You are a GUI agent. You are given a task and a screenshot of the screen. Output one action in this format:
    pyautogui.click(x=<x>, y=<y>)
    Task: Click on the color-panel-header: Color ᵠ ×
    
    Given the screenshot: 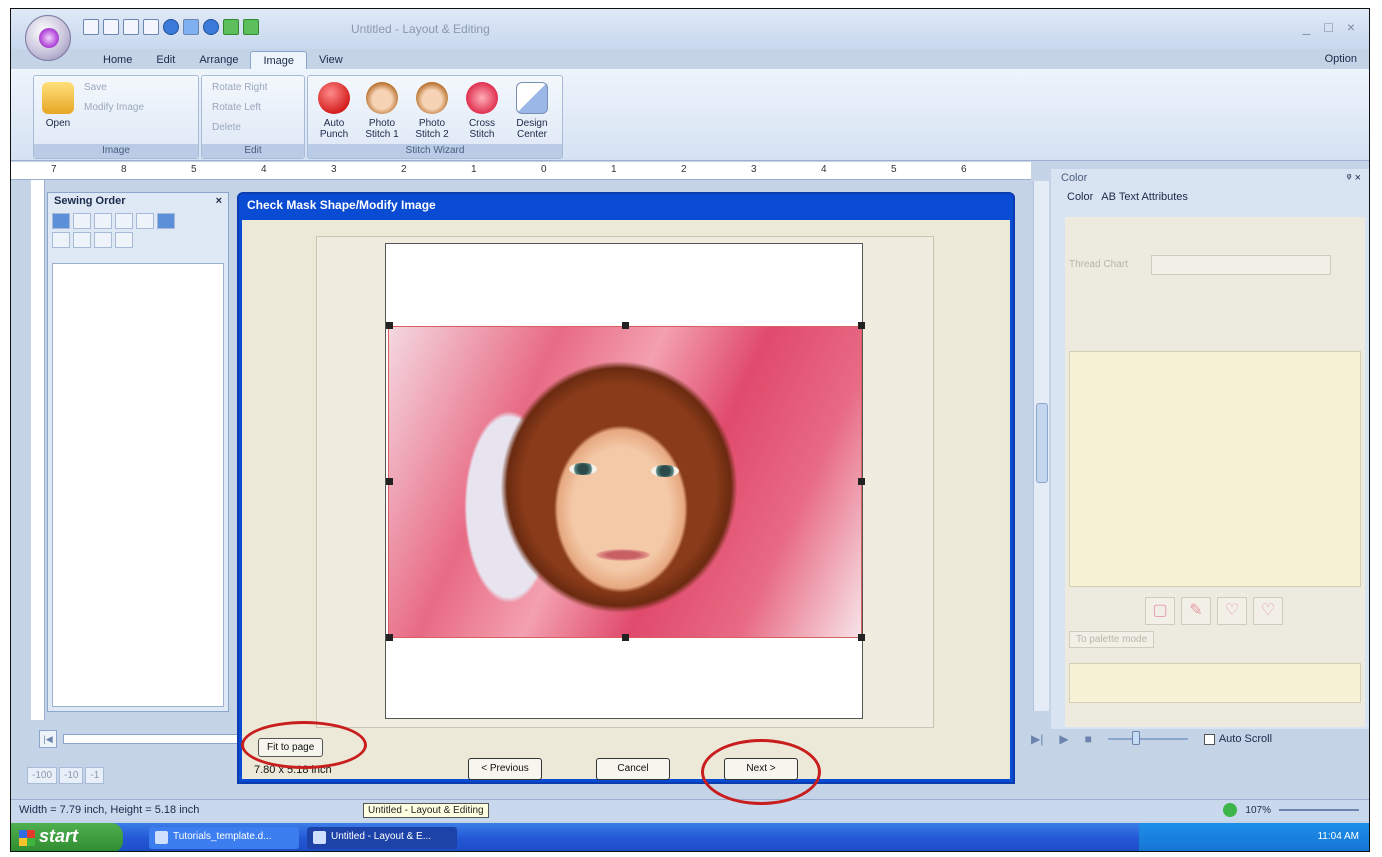 What is the action you would take?
    pyautogui.click(x=1210, y=179)
    